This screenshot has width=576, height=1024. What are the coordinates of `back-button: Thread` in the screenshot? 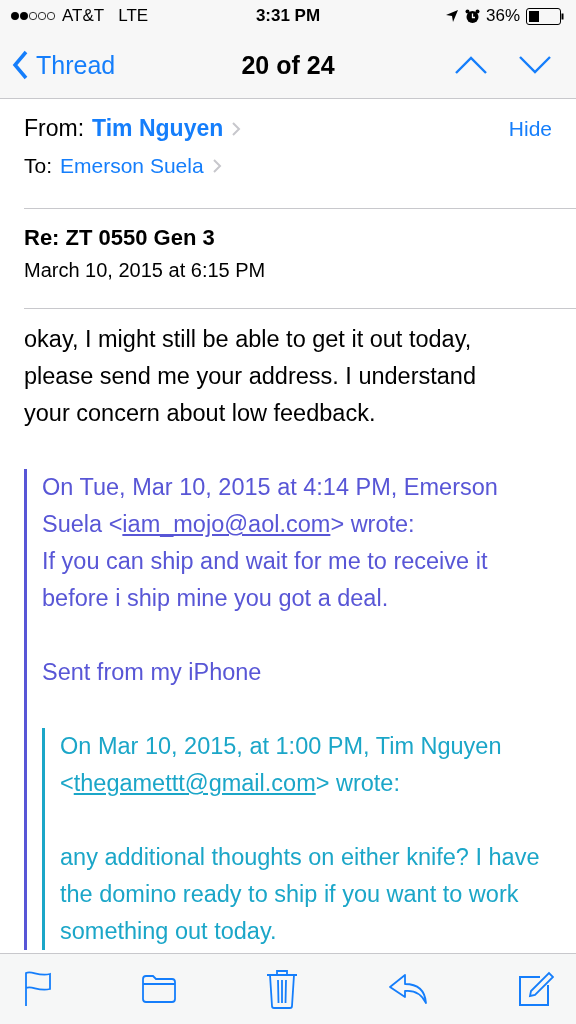 It's located at (64, 65).